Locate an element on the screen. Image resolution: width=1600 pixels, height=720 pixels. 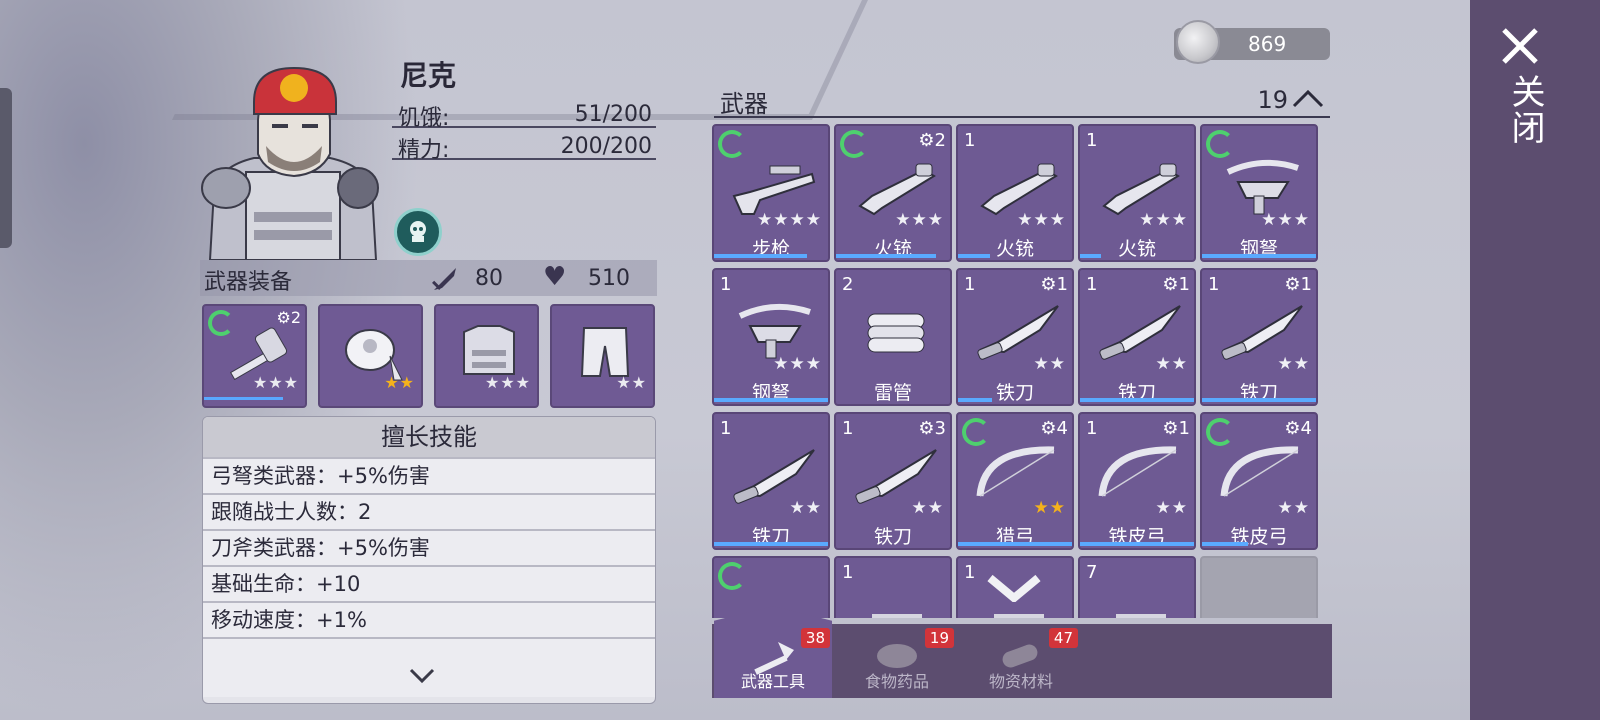
hunger-value: 51/200 is located at coordinates (613, 114).